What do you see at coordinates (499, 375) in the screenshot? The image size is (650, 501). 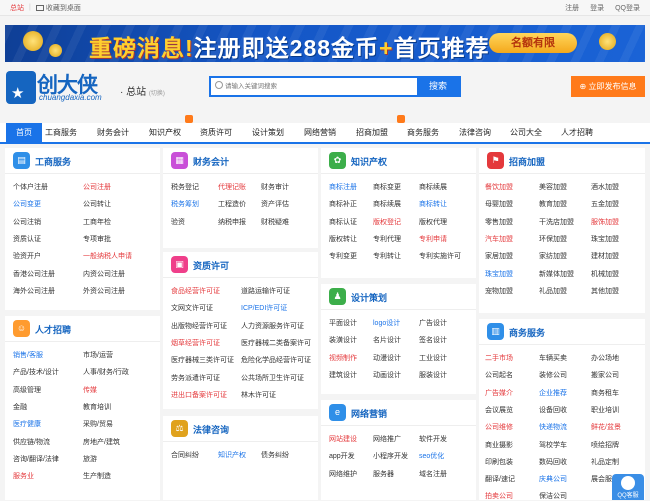 I see `category-link: 公司起名` at bounding box center [499, 375].